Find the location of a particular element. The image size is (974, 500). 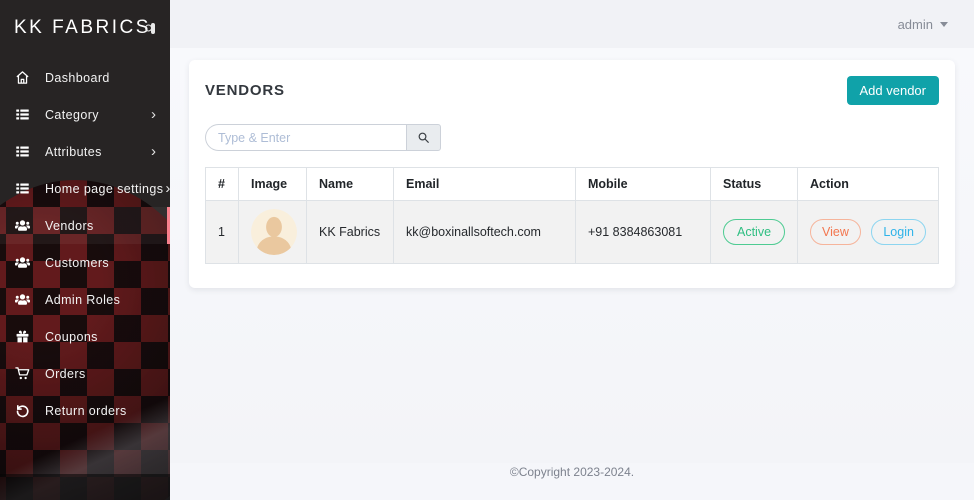

search-bar is located at coordinates (572, 137).